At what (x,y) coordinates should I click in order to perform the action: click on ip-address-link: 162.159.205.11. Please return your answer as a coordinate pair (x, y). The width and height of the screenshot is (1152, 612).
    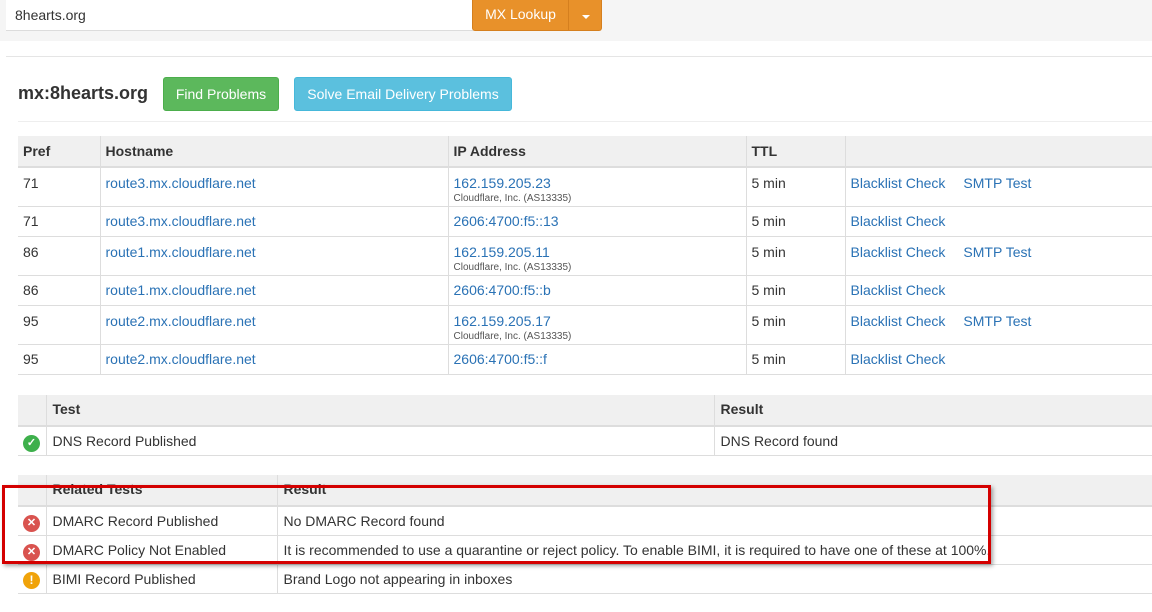
    Looking at the image, I should click on (502, 252).